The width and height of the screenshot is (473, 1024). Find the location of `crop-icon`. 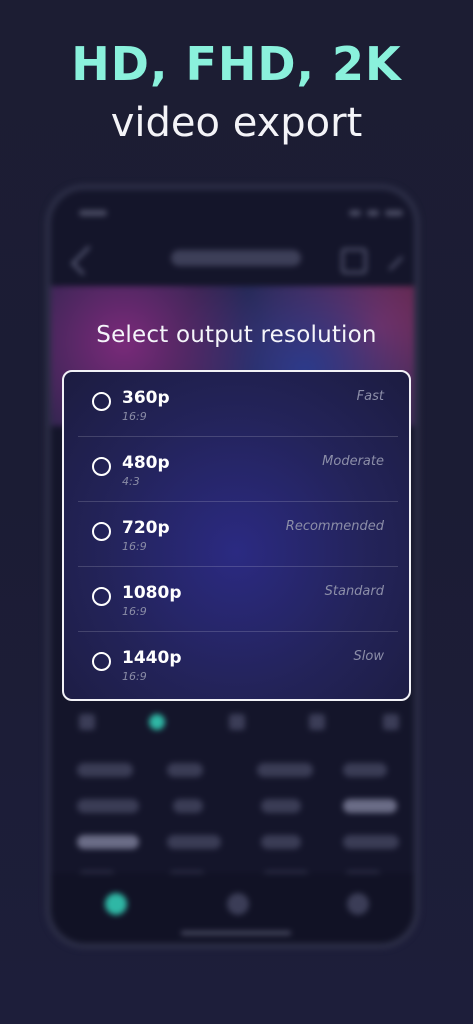

crop-icon is located at coordinates (354, 261).